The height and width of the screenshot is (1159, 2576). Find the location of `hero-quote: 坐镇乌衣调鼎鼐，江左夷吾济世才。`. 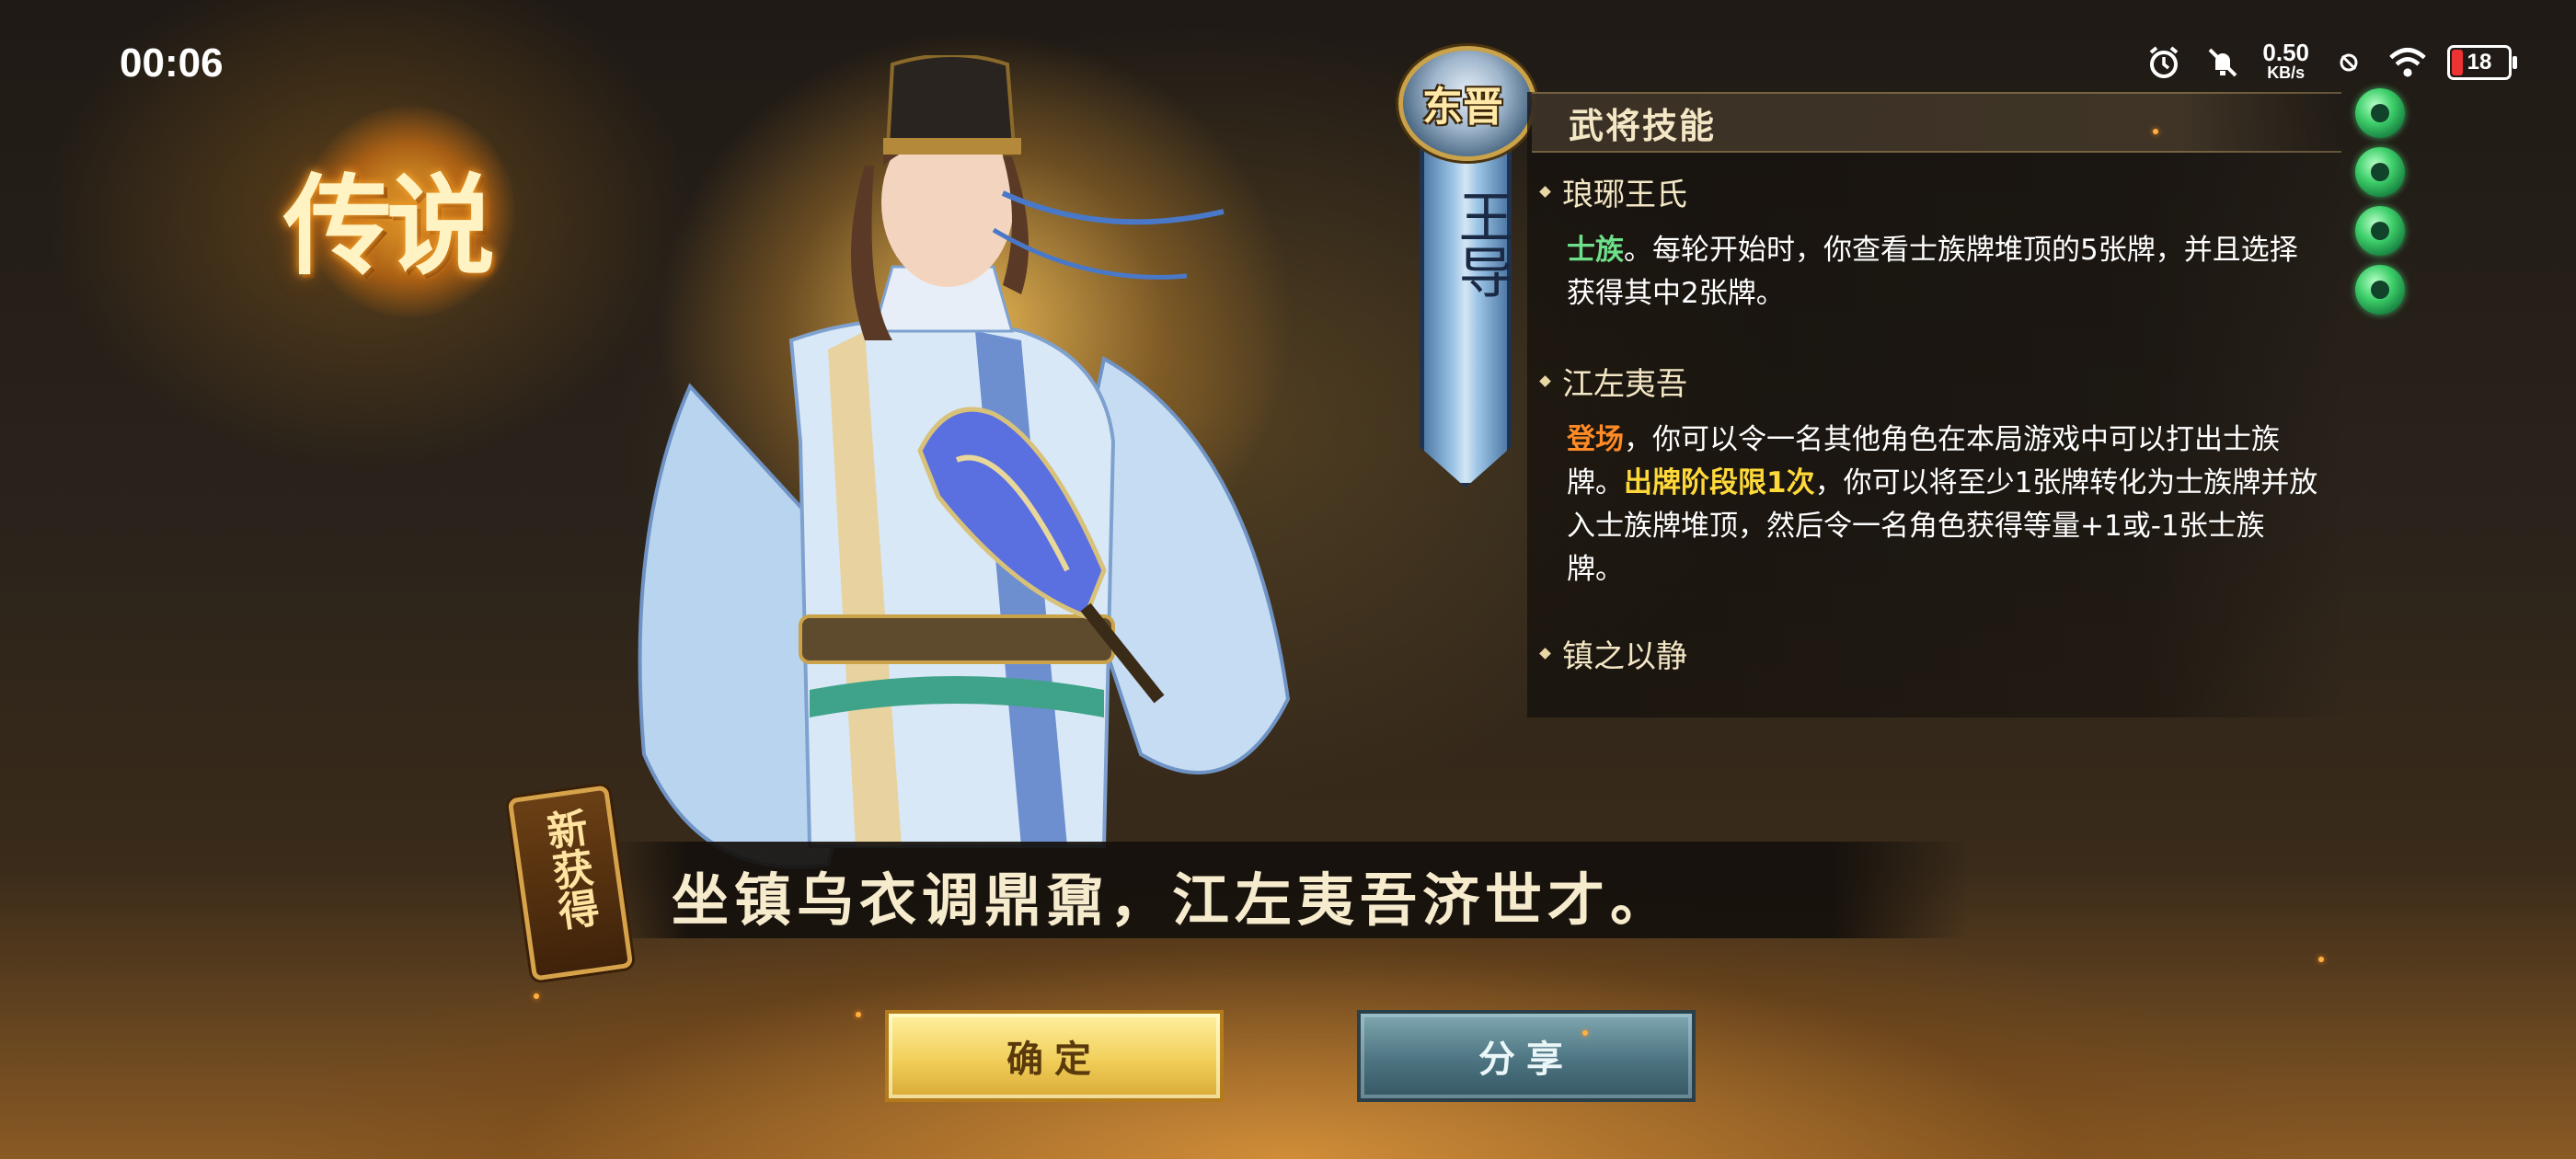

hero-quote: 坐镇乌衣调鼎鼐，江左夷吾济世才。 is located at coordinates (1172, 900).